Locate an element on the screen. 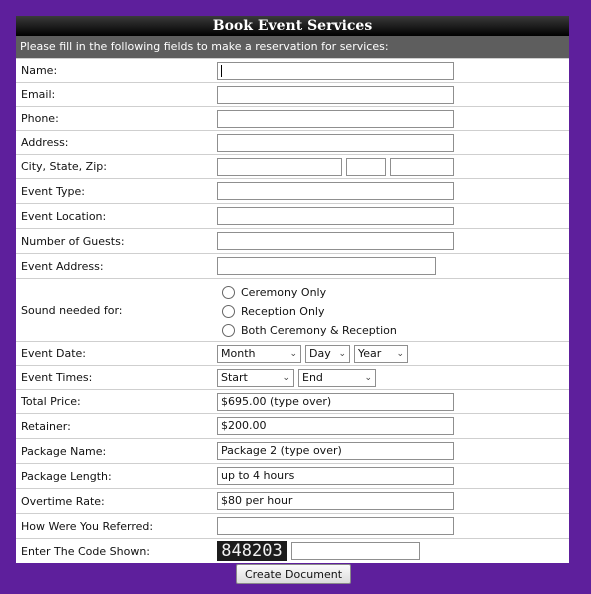 Image resolution: width=591 pixels, height=594 pixels. phone-input is located at coordinates (335, 118).